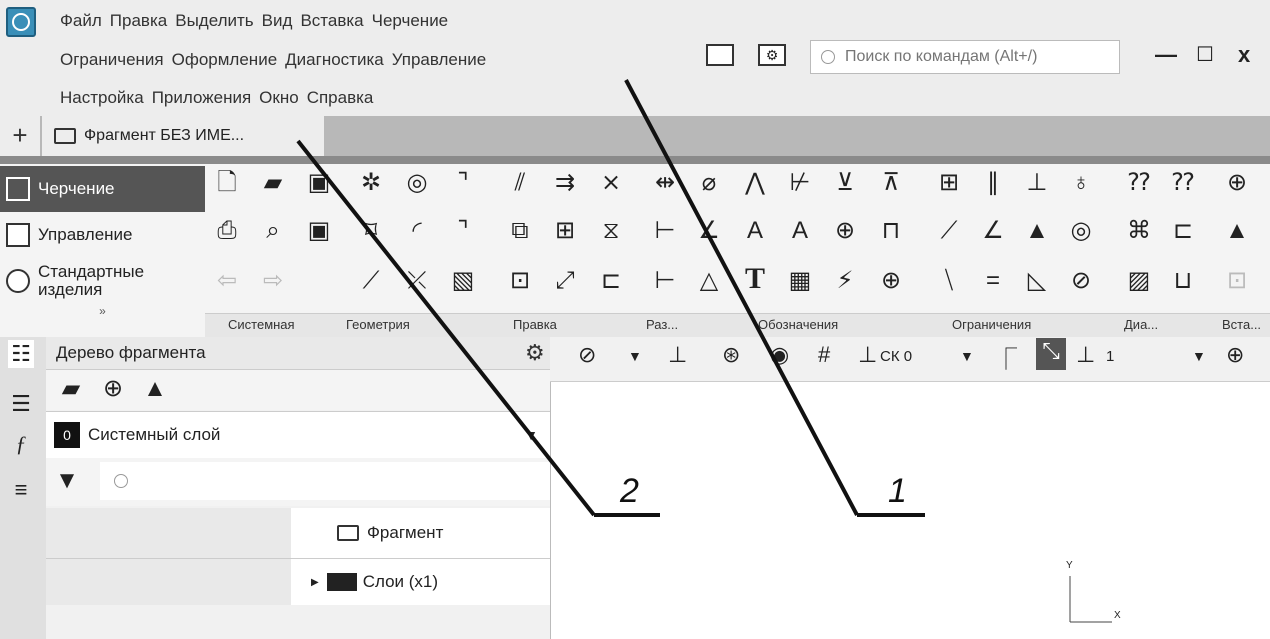  What do you see at coordinates (629, 491) in the screenshot?
I see `callout-label-2: 2` at bounding box center [629, 491].